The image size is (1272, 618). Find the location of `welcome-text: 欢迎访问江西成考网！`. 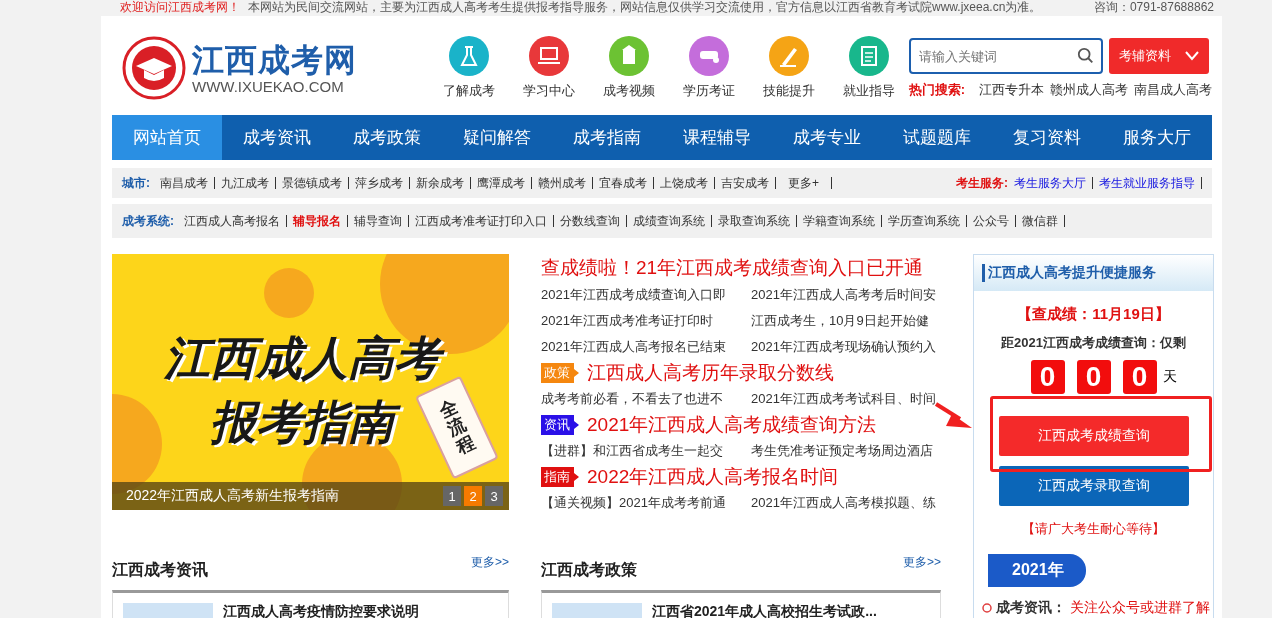

welcome-text: 欢迎访问江西成考网！ is located at coordinates (180, 7).